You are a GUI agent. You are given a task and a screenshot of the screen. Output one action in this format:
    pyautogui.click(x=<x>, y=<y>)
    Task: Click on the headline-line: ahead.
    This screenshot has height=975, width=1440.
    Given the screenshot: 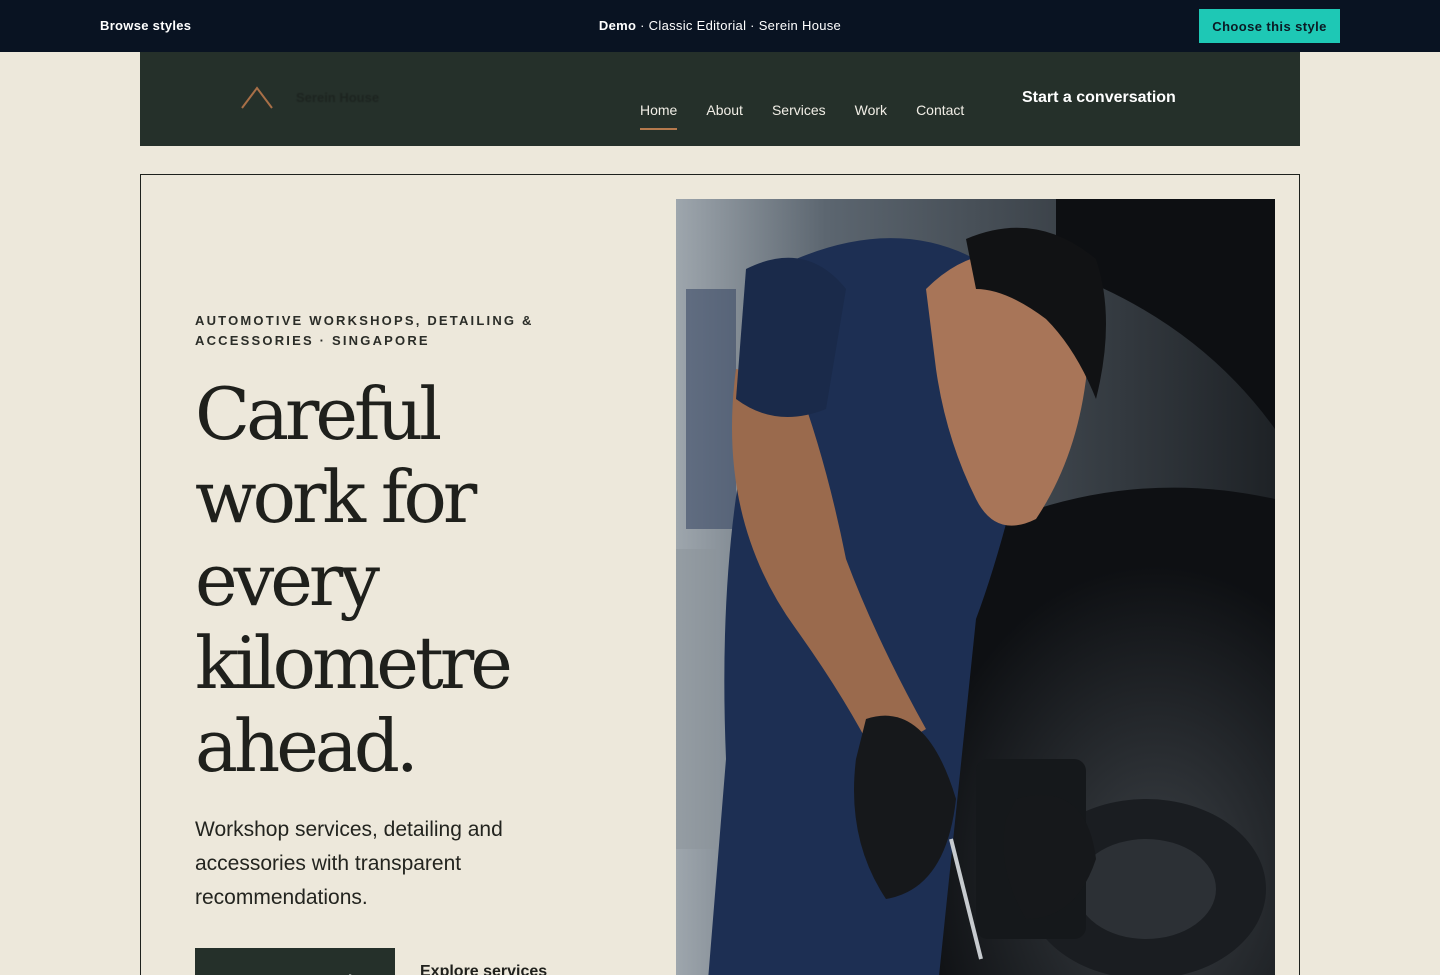 What is the action you would take?
    pyautogui.click(x=307, y=746)
    